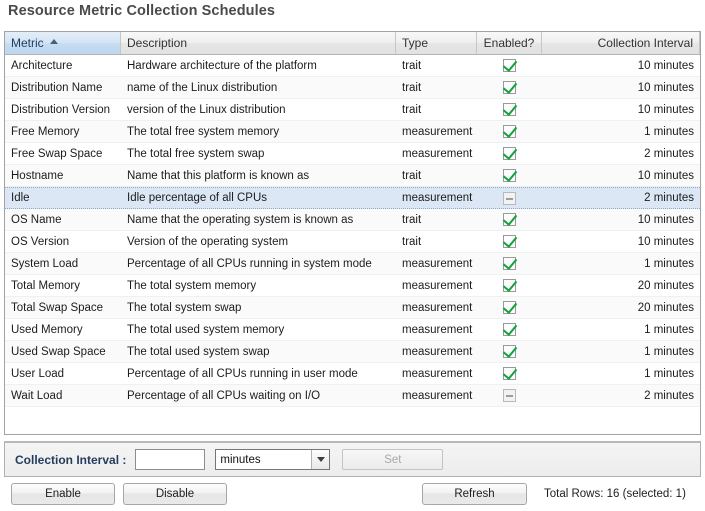 The height and width of the screenshot is (511, 705). What do you see at coordinates (61, 109) in the screenshot?
I see `cell-metric: Distribution Version` at bounding box center [61, 109].